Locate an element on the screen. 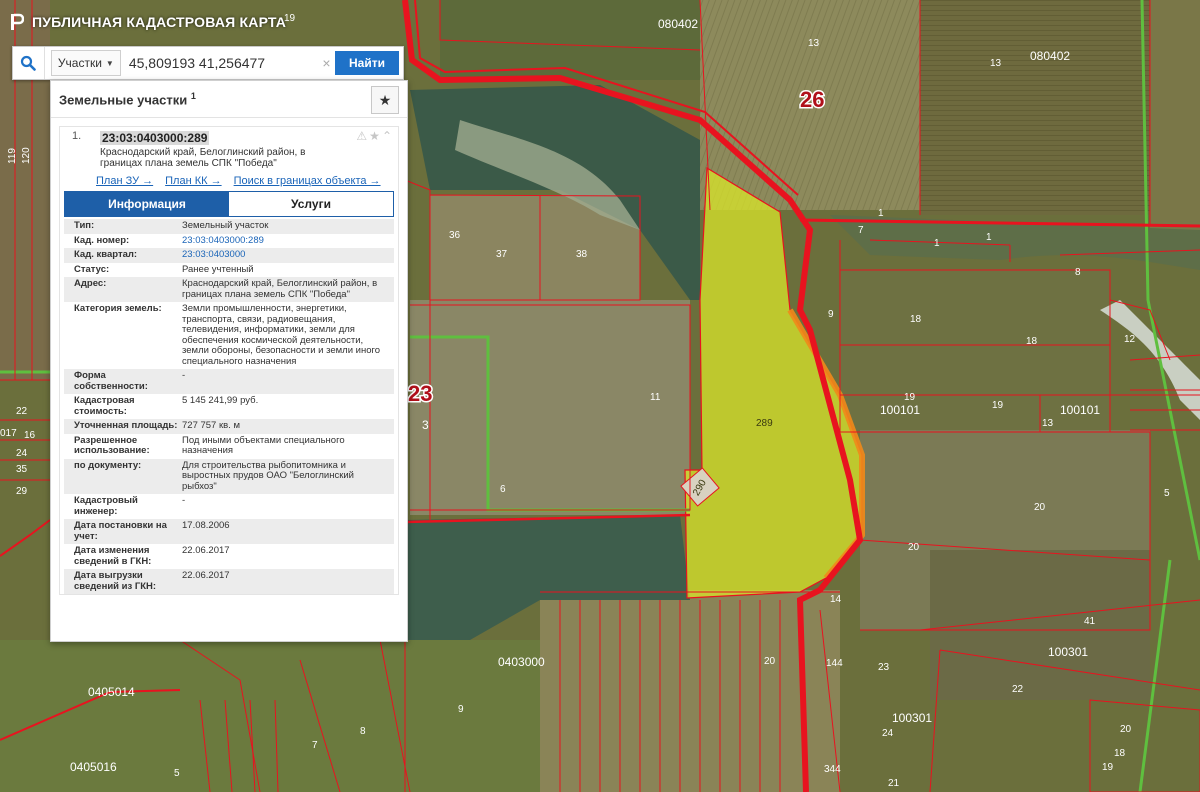 The image size is (1200, 792). info-row: Дата постановки на учет: 17.08.2006 is located at coordinates (229, 531).